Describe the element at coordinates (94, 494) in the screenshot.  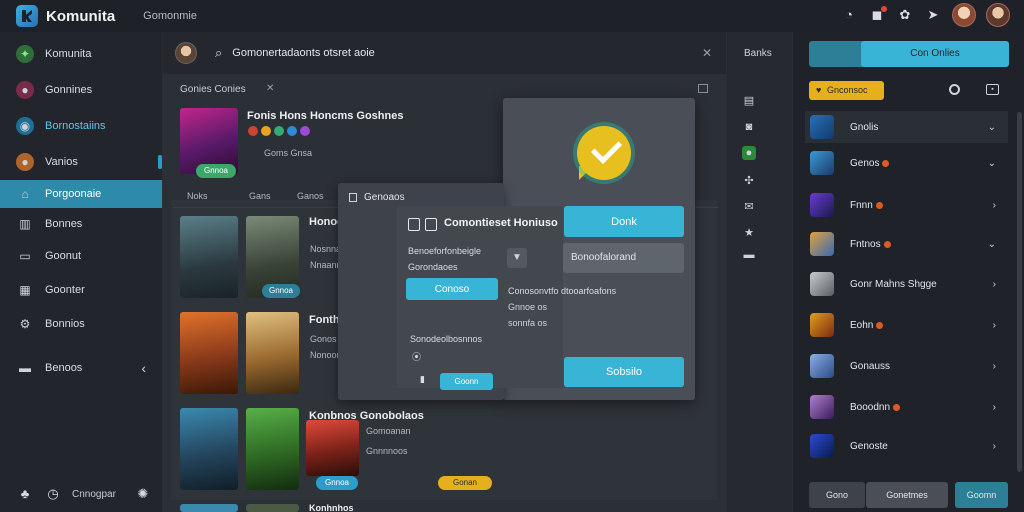
I see `footer-label: Cnnogpar` at that location.